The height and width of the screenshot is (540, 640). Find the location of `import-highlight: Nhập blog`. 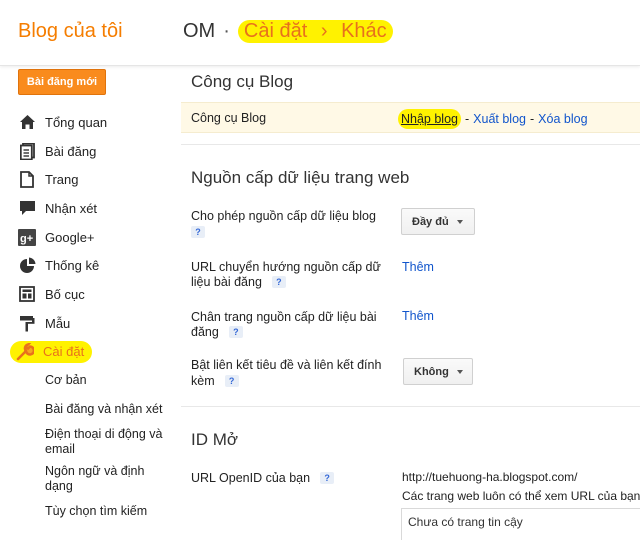

import-highlight: Nhập blog is located at coordinates (429, 119).